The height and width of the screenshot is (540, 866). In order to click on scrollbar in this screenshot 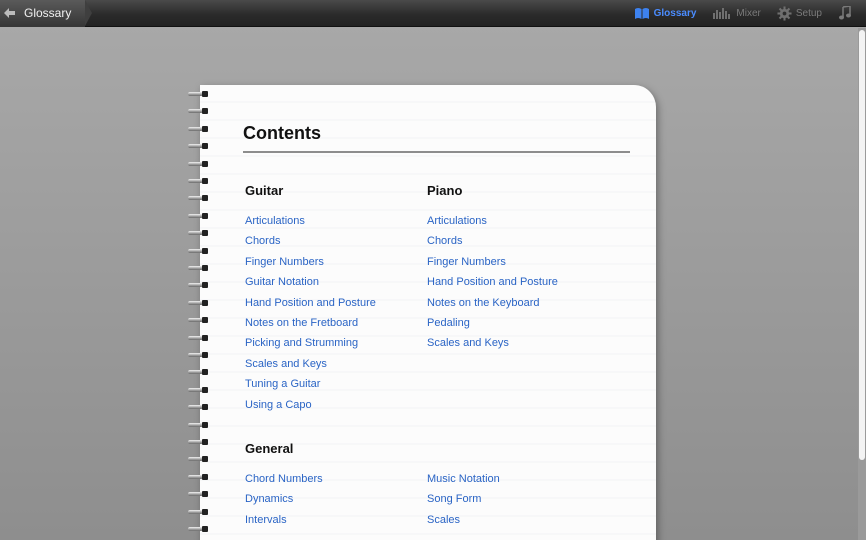, I will do `click(862, 284)`.